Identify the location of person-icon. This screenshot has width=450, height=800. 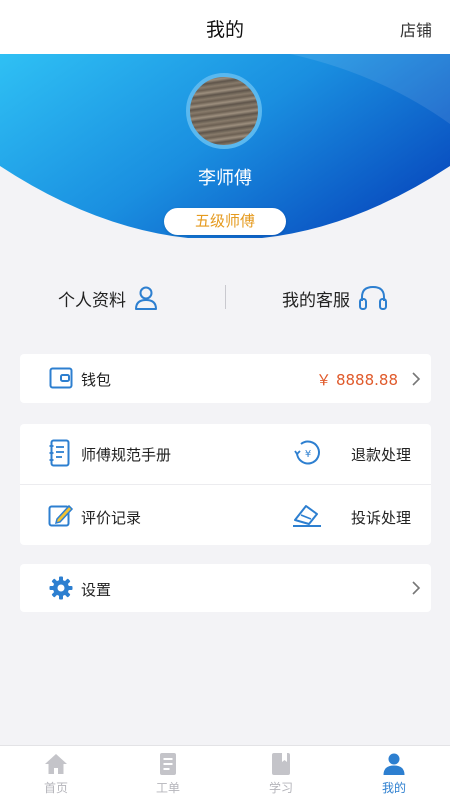
(394, 764).